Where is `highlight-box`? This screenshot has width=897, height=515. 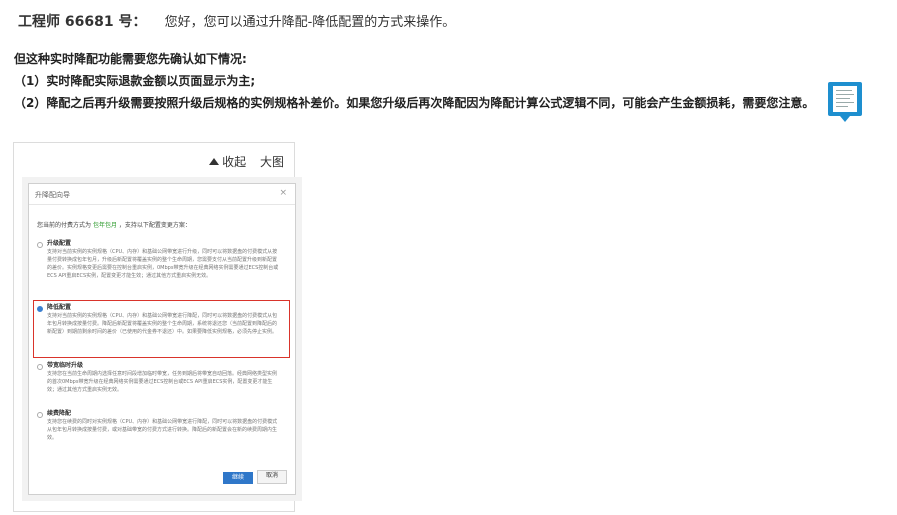 highlight-box is located at coordinates (161, 329).